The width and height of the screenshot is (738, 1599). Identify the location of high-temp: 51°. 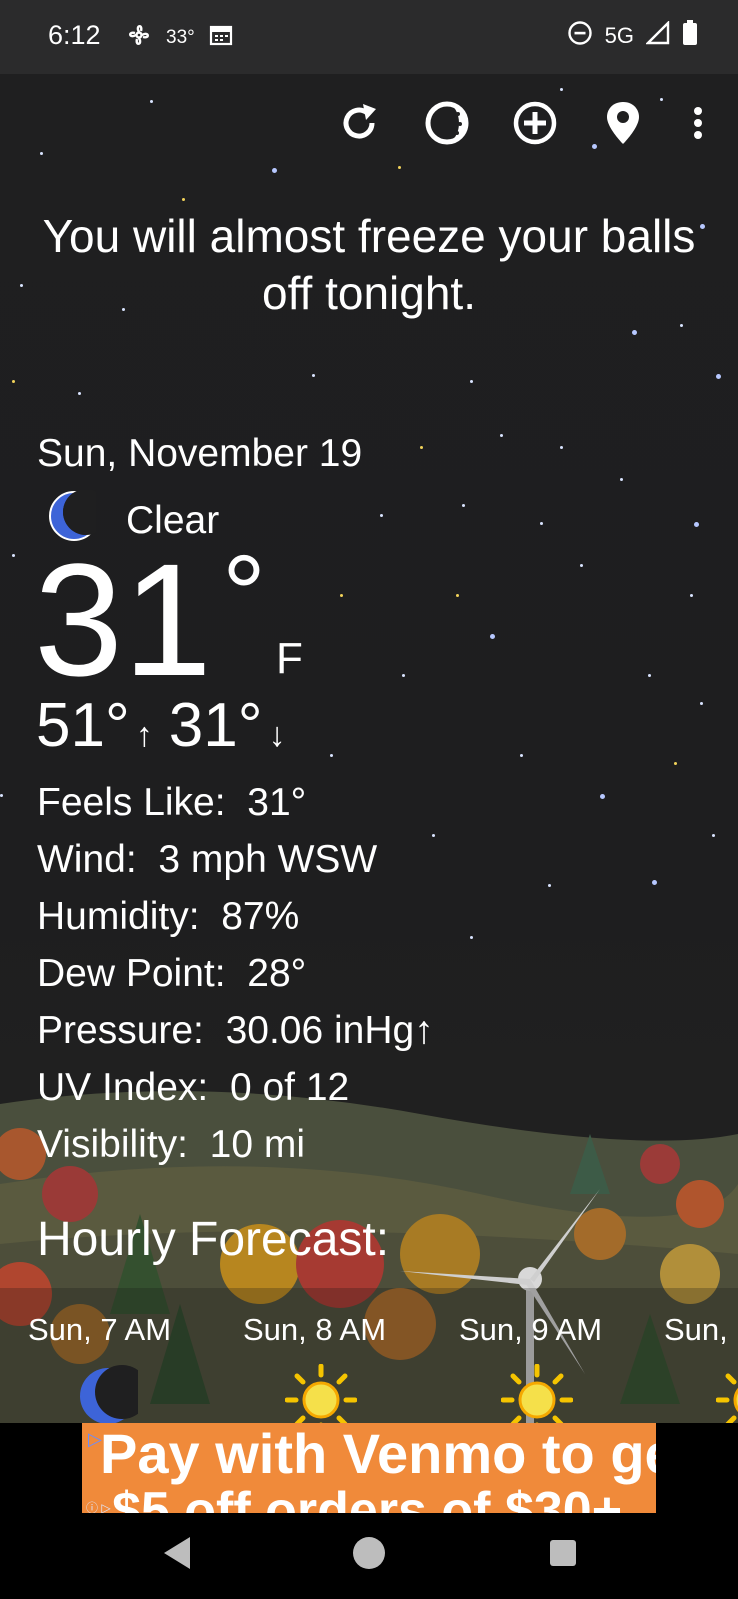
(83, 725).